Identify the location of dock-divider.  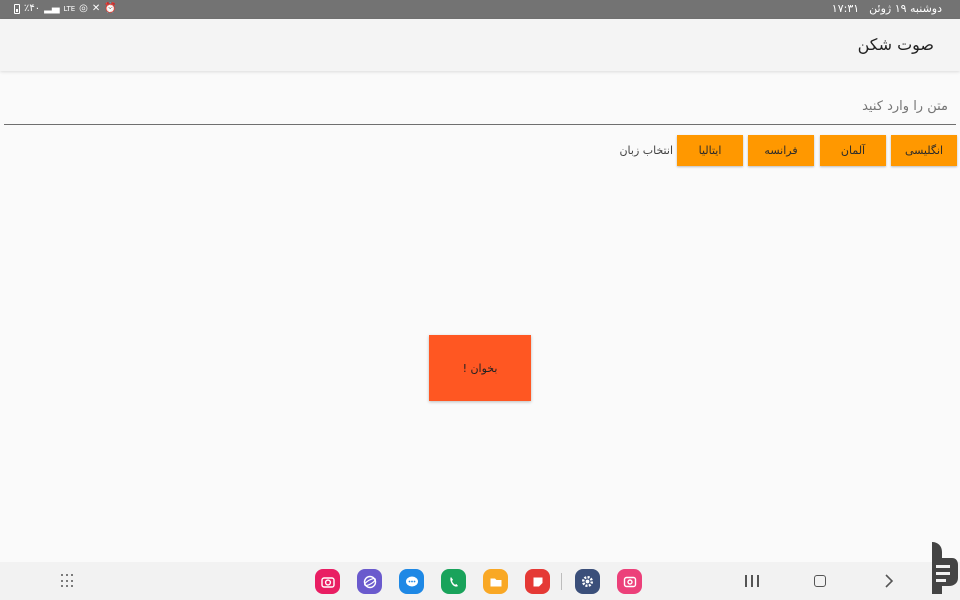
(561, 581).